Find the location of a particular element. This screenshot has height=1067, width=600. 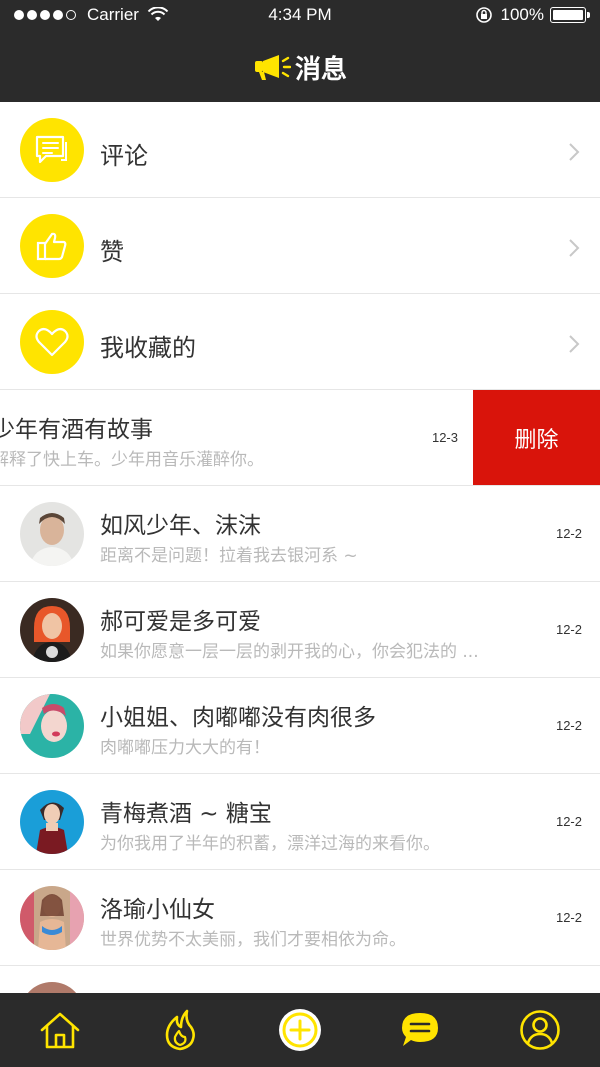

message-row: 青梅煮酒 ~ 糖宝 为你我用了半年的积蓄，漂洋过海的来看你。 12-2 is located at coordinates (300, 822).